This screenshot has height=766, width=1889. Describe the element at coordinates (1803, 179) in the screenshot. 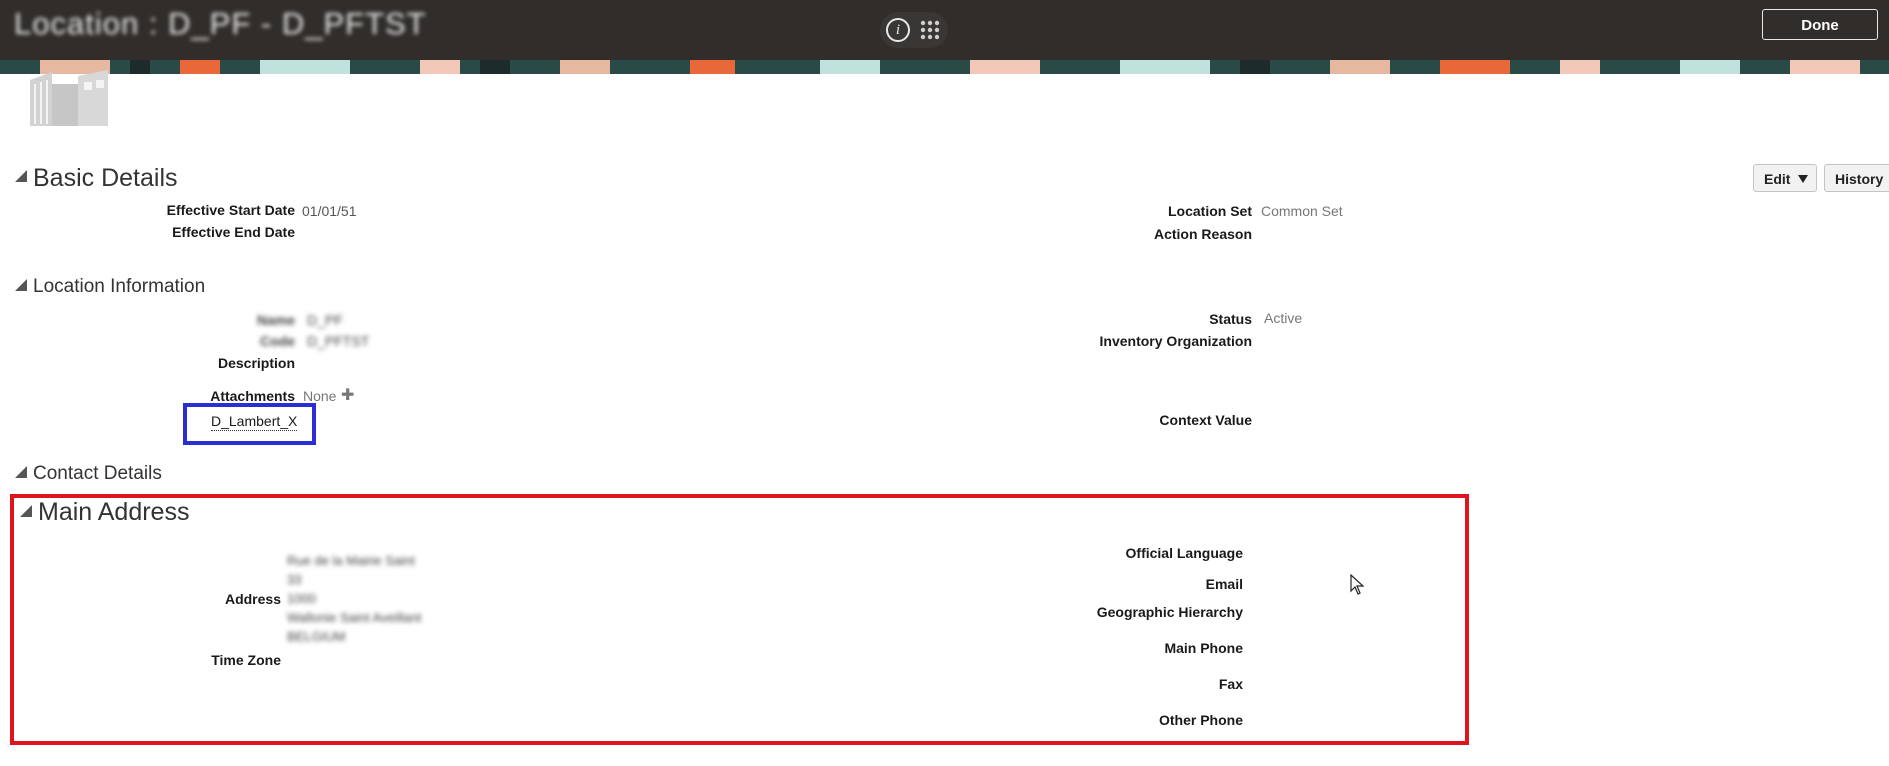

I see `dropdown-arrow-icon` at that location.